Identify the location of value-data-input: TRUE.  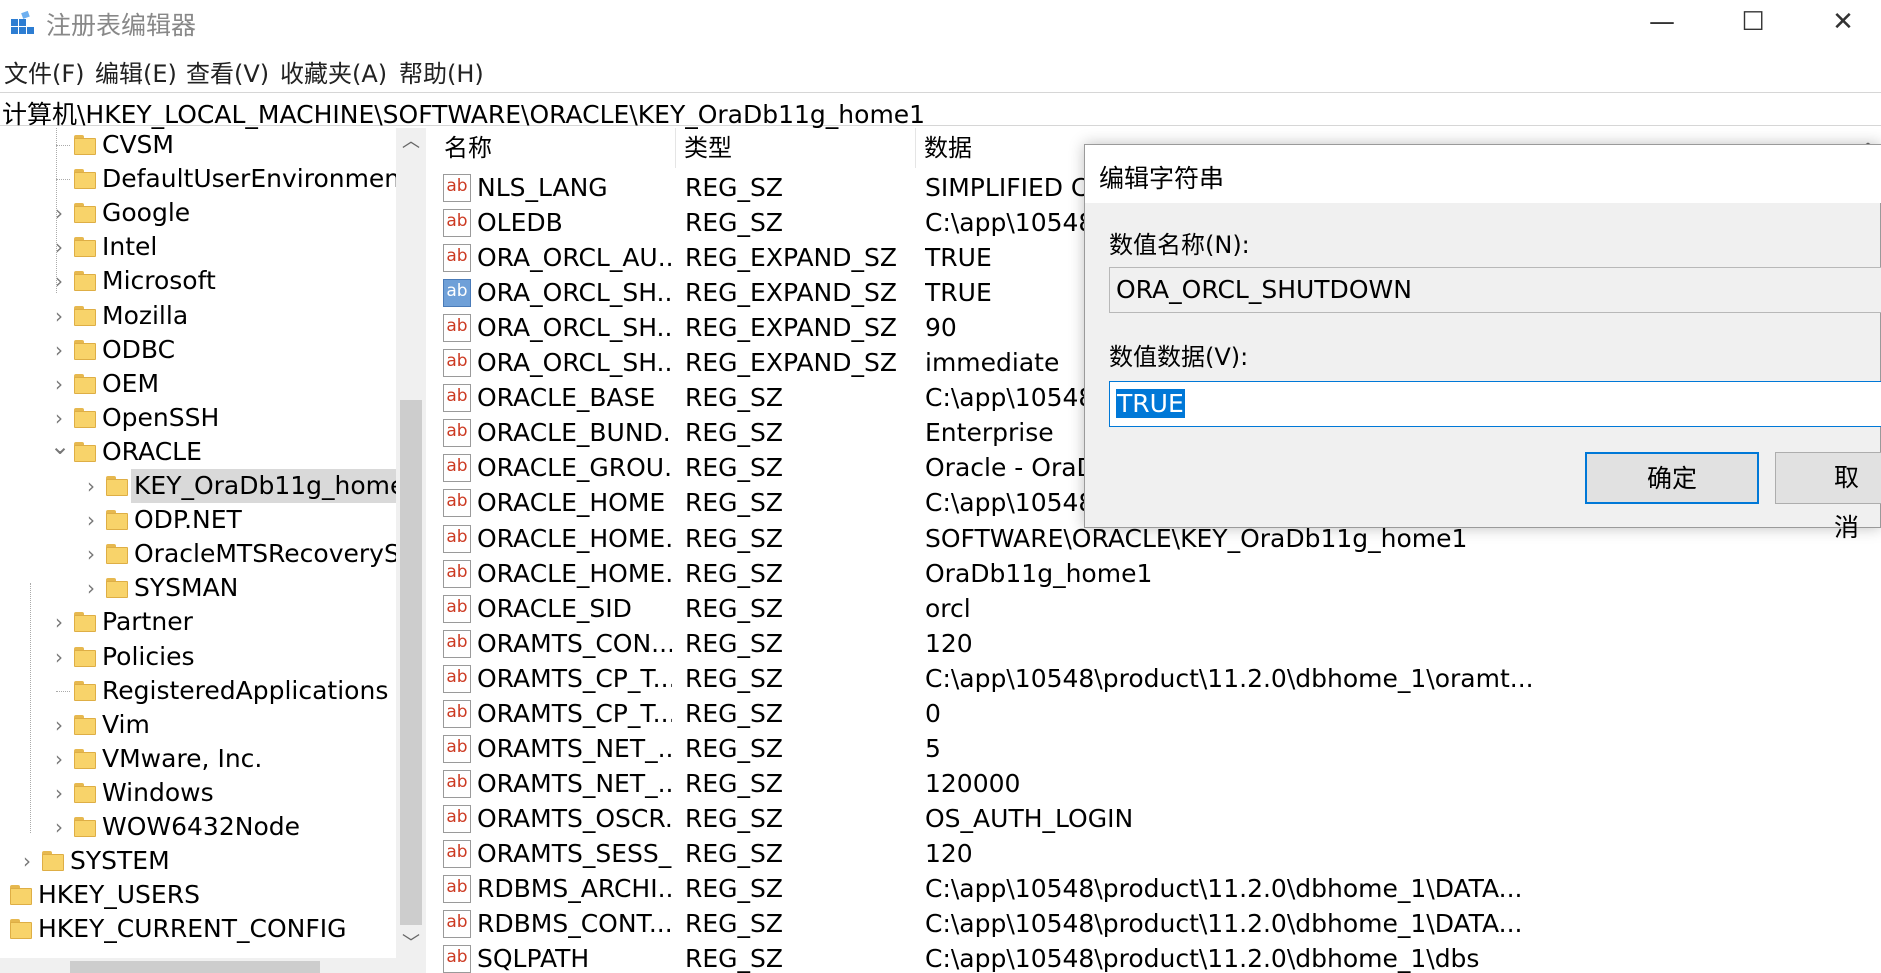
(1495, 404).